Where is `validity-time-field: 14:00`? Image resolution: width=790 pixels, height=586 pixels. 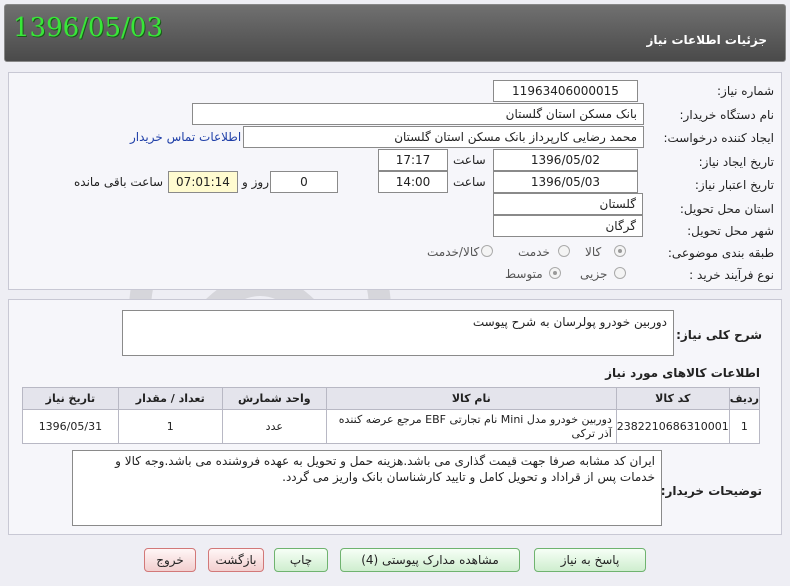
validity-time-field: 14:00 is located at coordinates (413, 182).